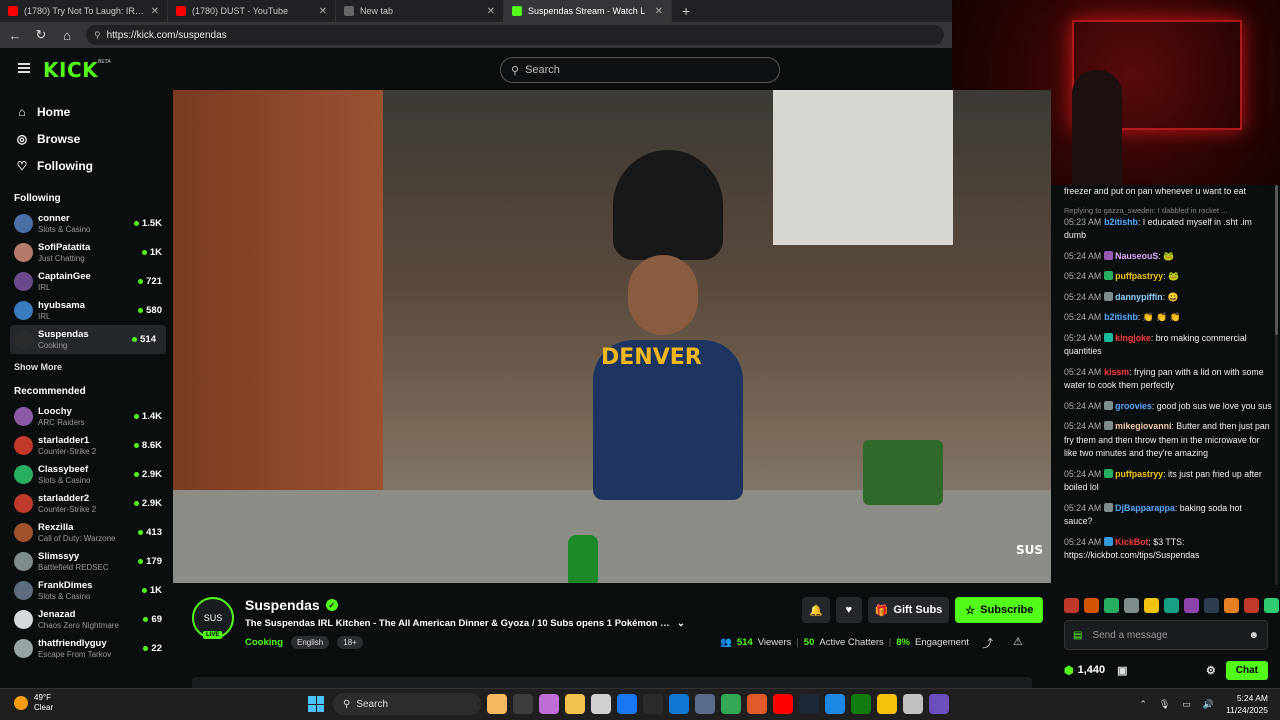  Describe the element at coordinates (908, 610) in the screenshot. I see `gift-subs-button: 🎁 Gift Subs` at that location.